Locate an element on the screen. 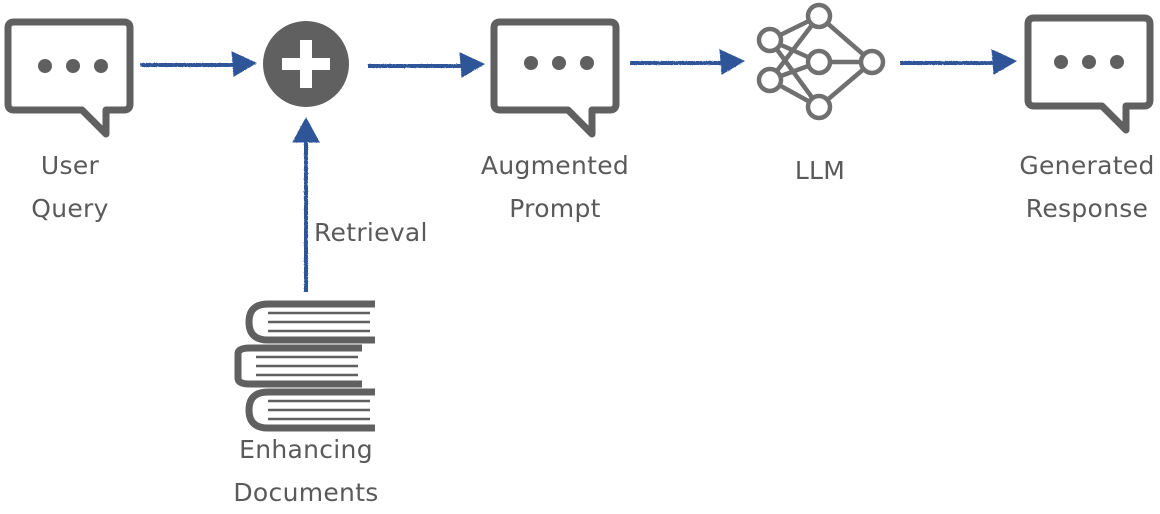 The image size is (1160, 514). arrow-combine-to-augmented-prompt is located at coordinates (427, 65).